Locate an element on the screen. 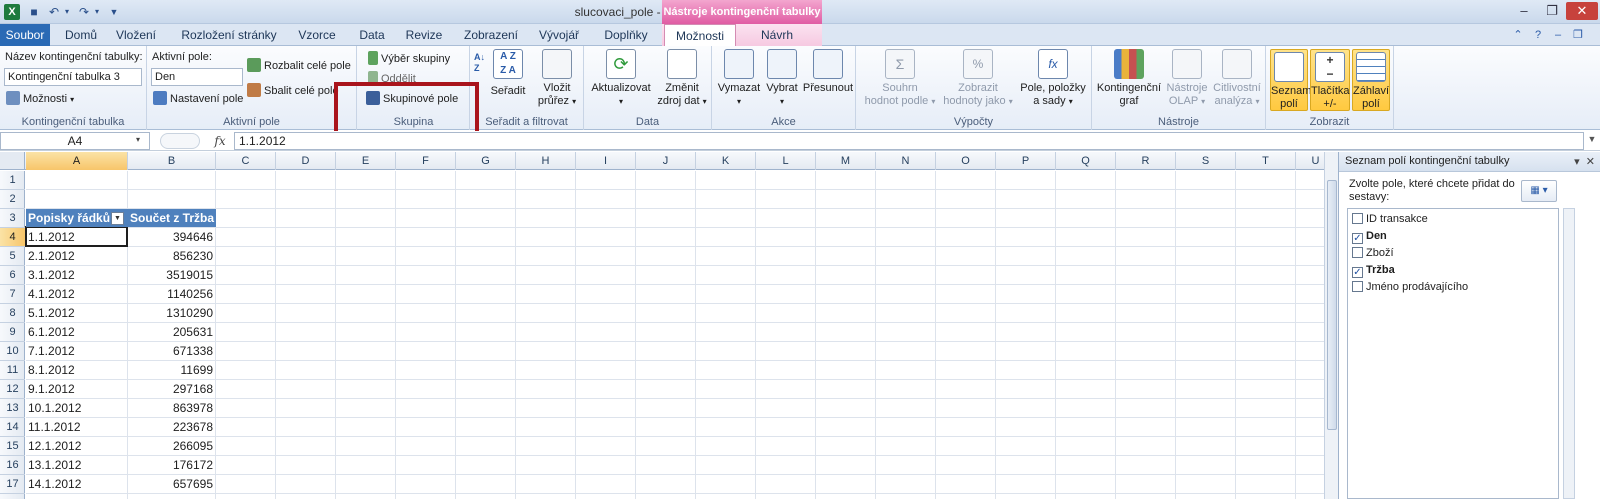 Image resolution: width=1600 pixels, height=499 pixels. field-headers-button: Záhlaví polí is located at coordinates (1371, 80).